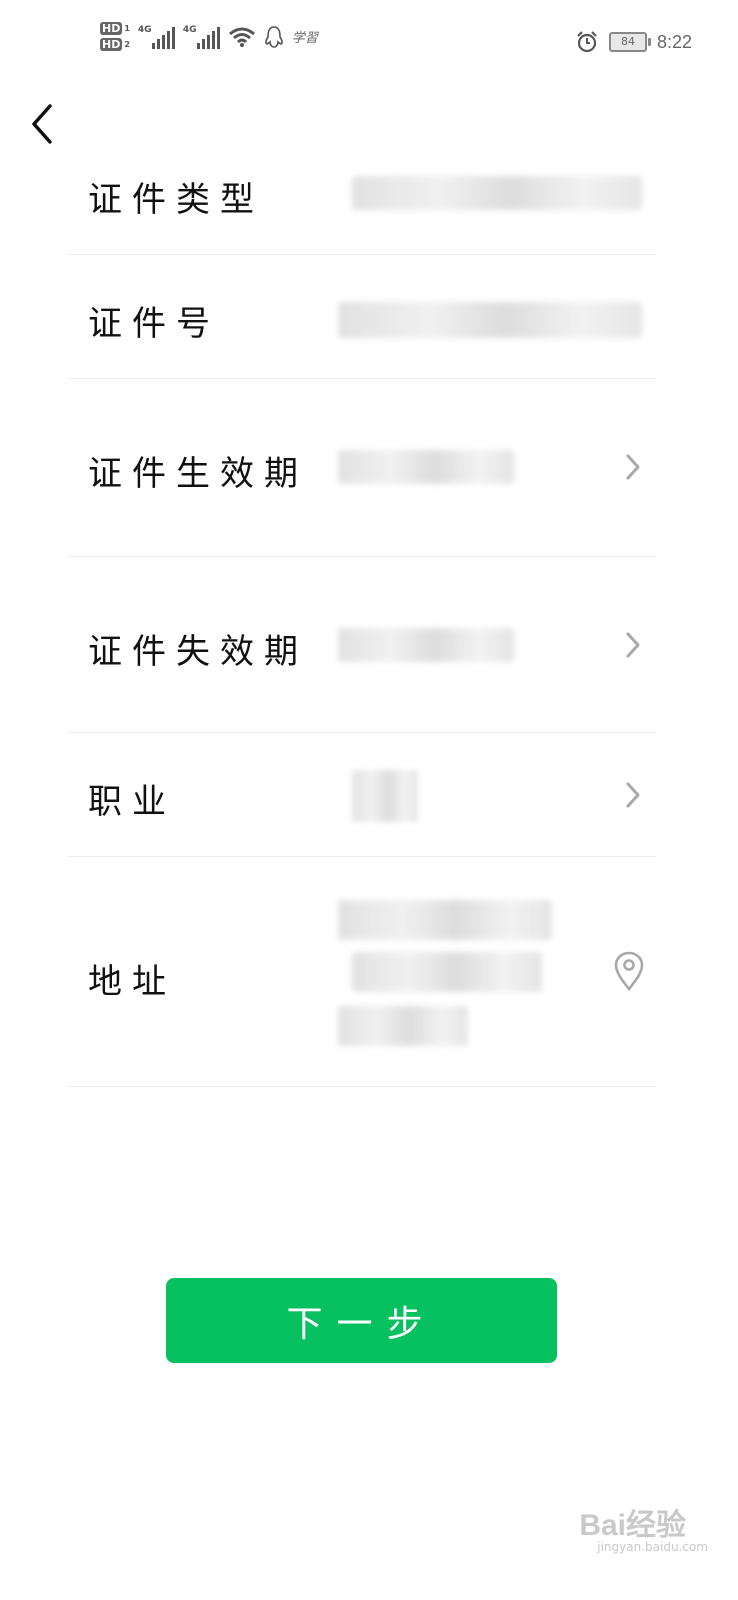  I want to click on row-id-type: 证件类型, so click(362, 193).